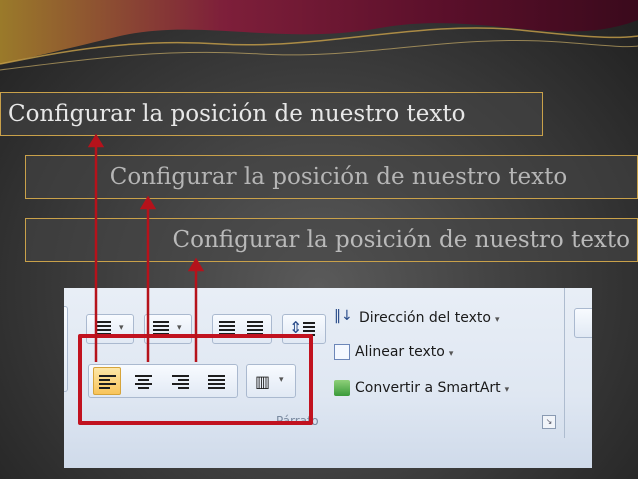  Describe the element at coordinates (343, 316) in the screenshot. I see `text-direction-icon: ‖↓` at that location.